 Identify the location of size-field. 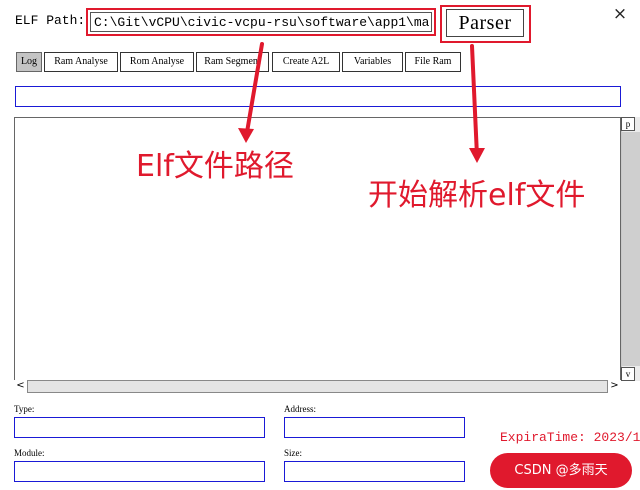
(374, 471).